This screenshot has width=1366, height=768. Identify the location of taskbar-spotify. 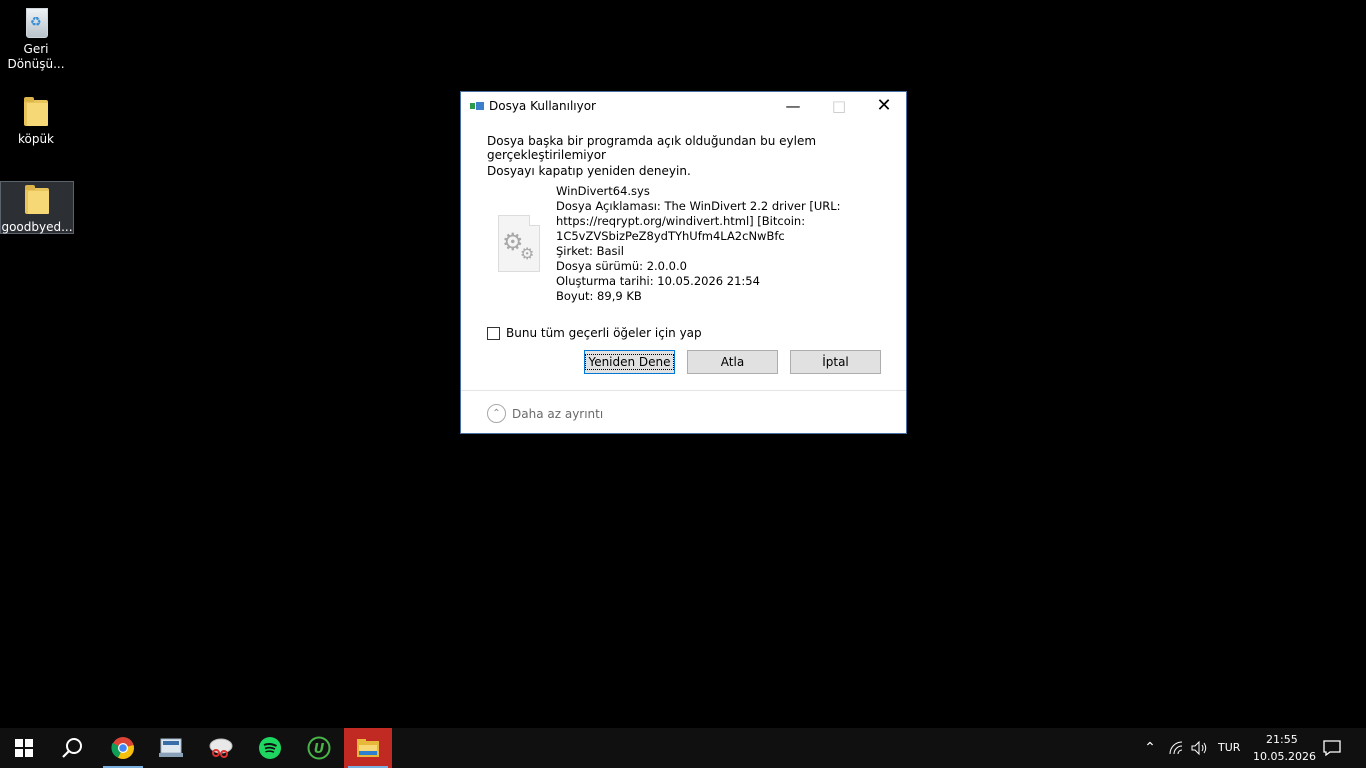
(270, 748).